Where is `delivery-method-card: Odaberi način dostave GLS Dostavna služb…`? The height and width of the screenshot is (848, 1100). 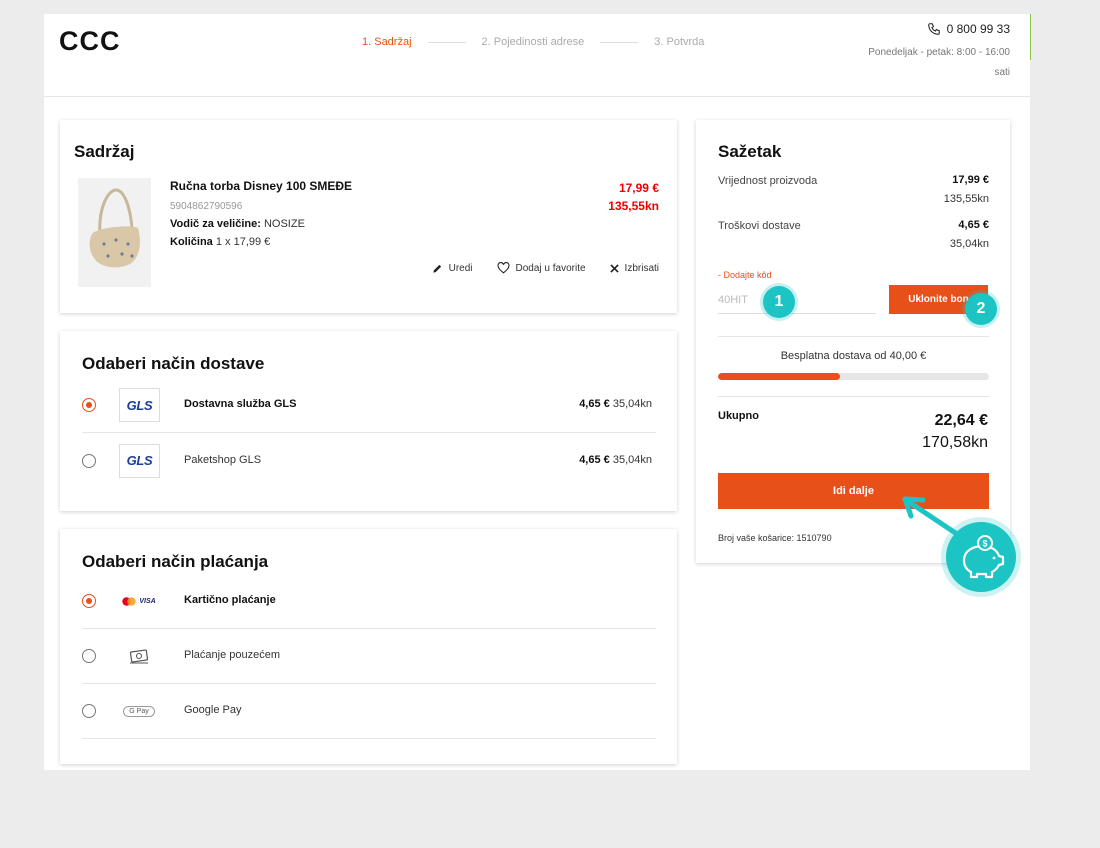 delivery-method-card: Odaberi način dostave GLS Dostavna služb… is located at coordinates (368, 421).